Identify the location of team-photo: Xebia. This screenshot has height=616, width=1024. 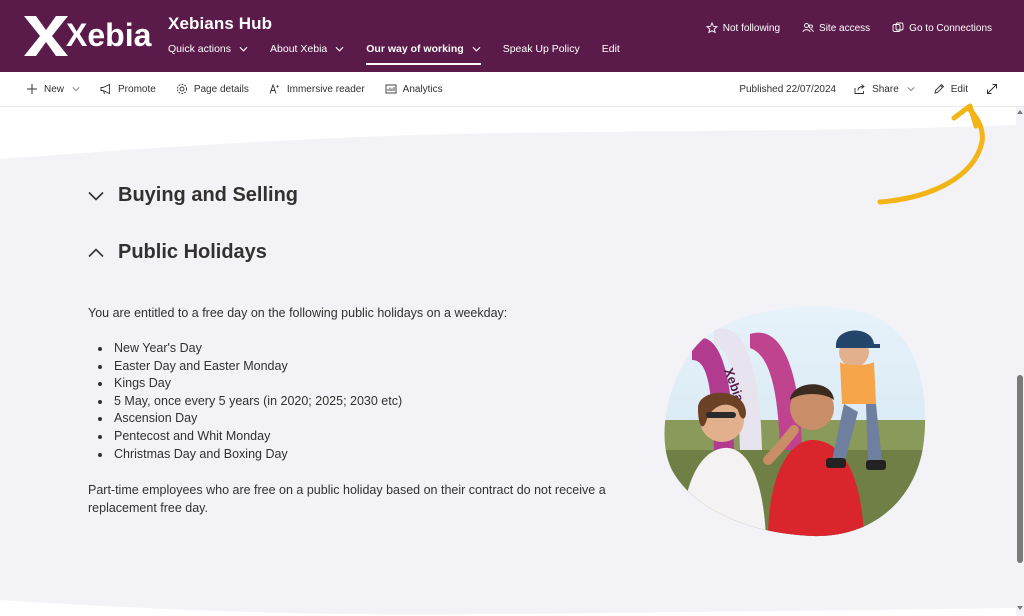
(795, 421).